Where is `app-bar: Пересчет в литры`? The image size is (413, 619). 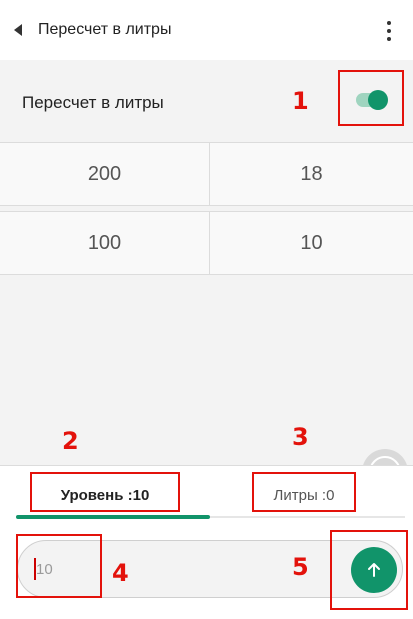 app-bar: Пересчет в литры is located at coordinates (206, 30).